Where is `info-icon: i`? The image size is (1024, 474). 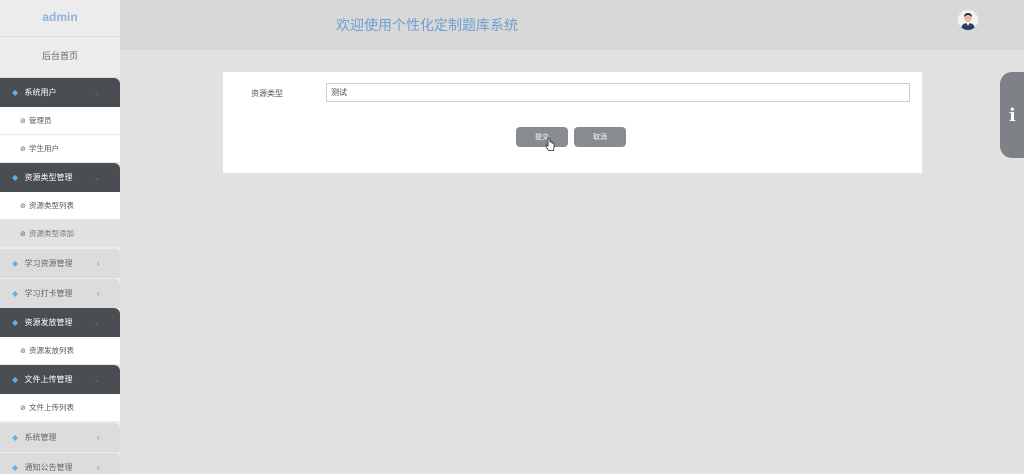 info-icon: i is located at coordinates (1012, 115).